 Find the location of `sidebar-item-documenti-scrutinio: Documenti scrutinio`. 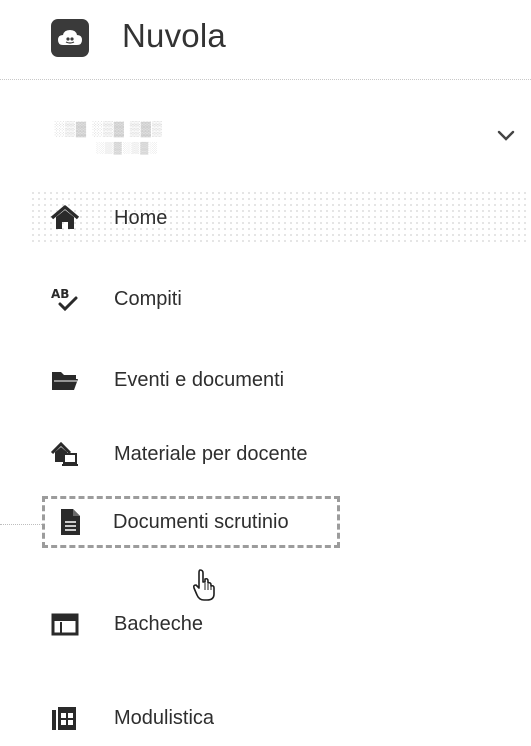

sidebar-item-documenti-scrutinio: Documenti scrutinio is located at coordinates (191, 522).